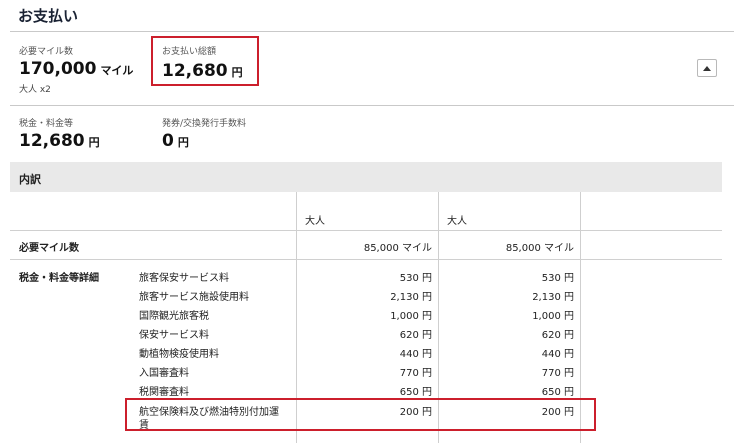  I want to click on collapse-toggle-button, so click(707, 68).